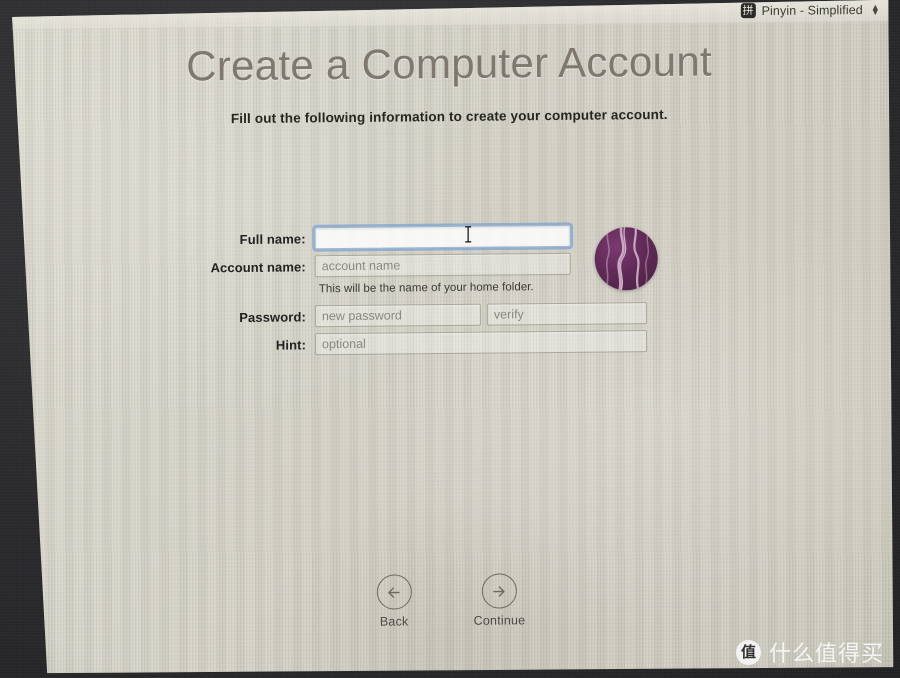  I want to click on account-name-label: Account name:, so click(258, 267).